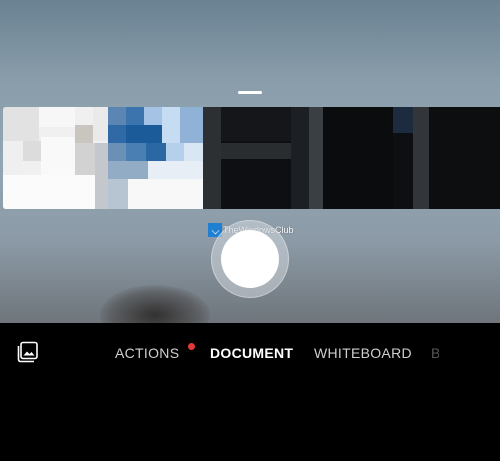 The image size is (500, 461). What do you see at coordinates (250, 92) in the screenshot?
I see `drag-handle` at bounding box center [250, 92].